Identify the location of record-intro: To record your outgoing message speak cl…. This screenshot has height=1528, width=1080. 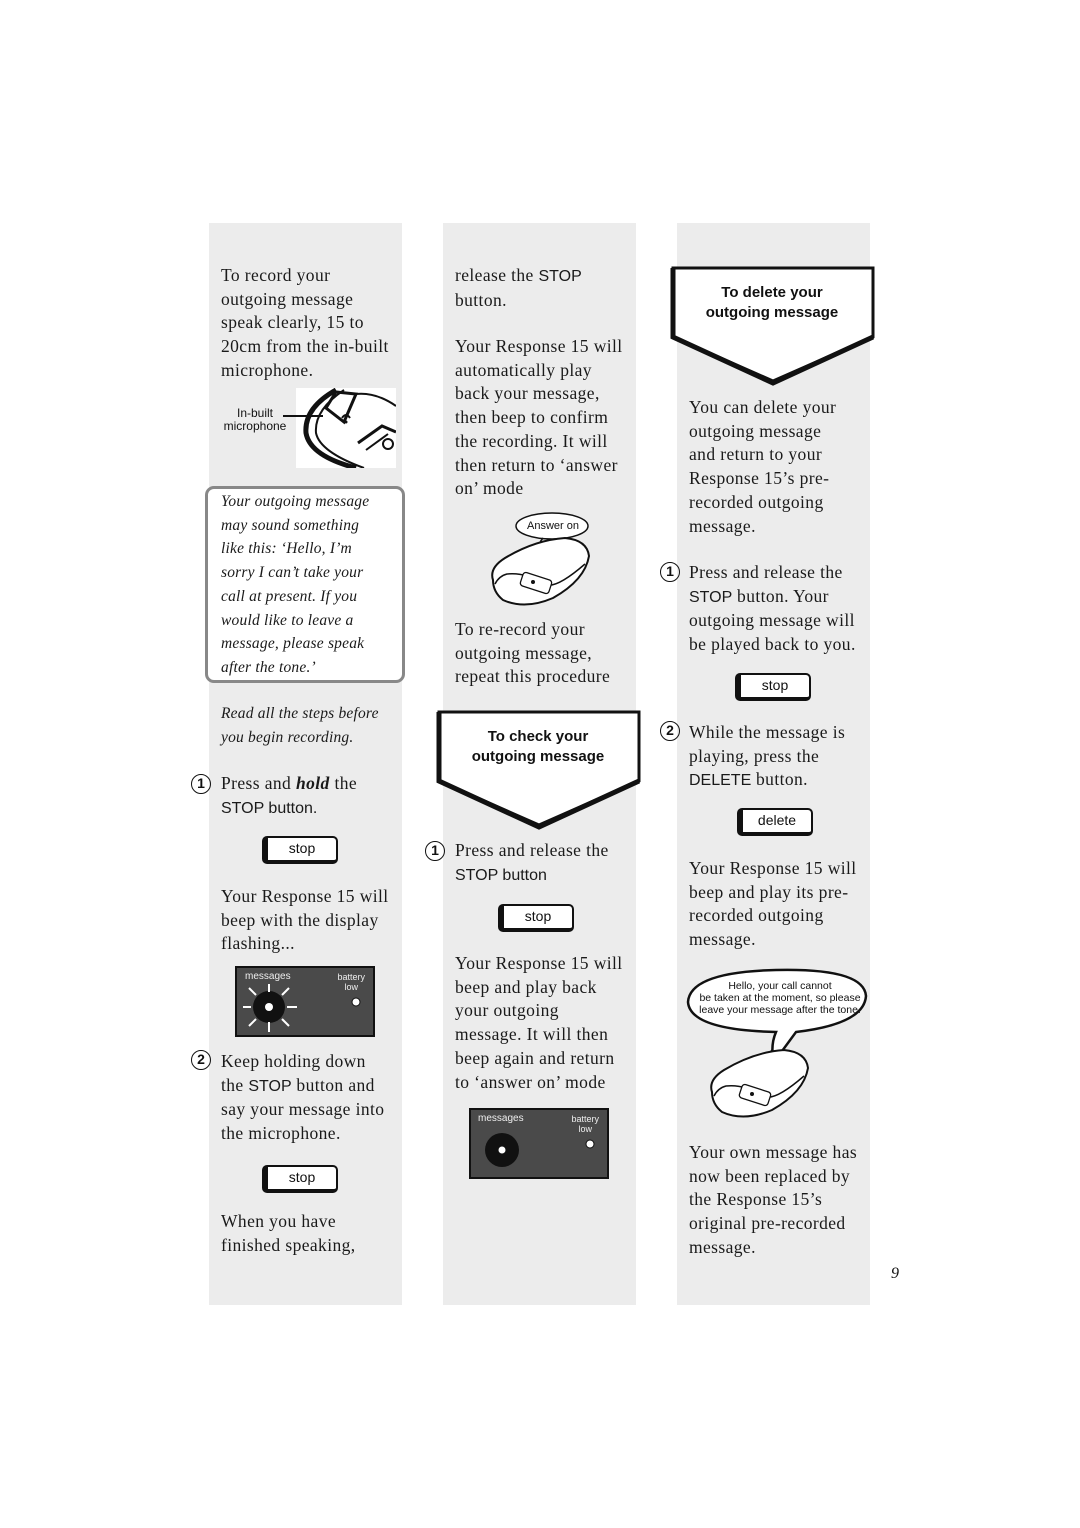
(305, 322).